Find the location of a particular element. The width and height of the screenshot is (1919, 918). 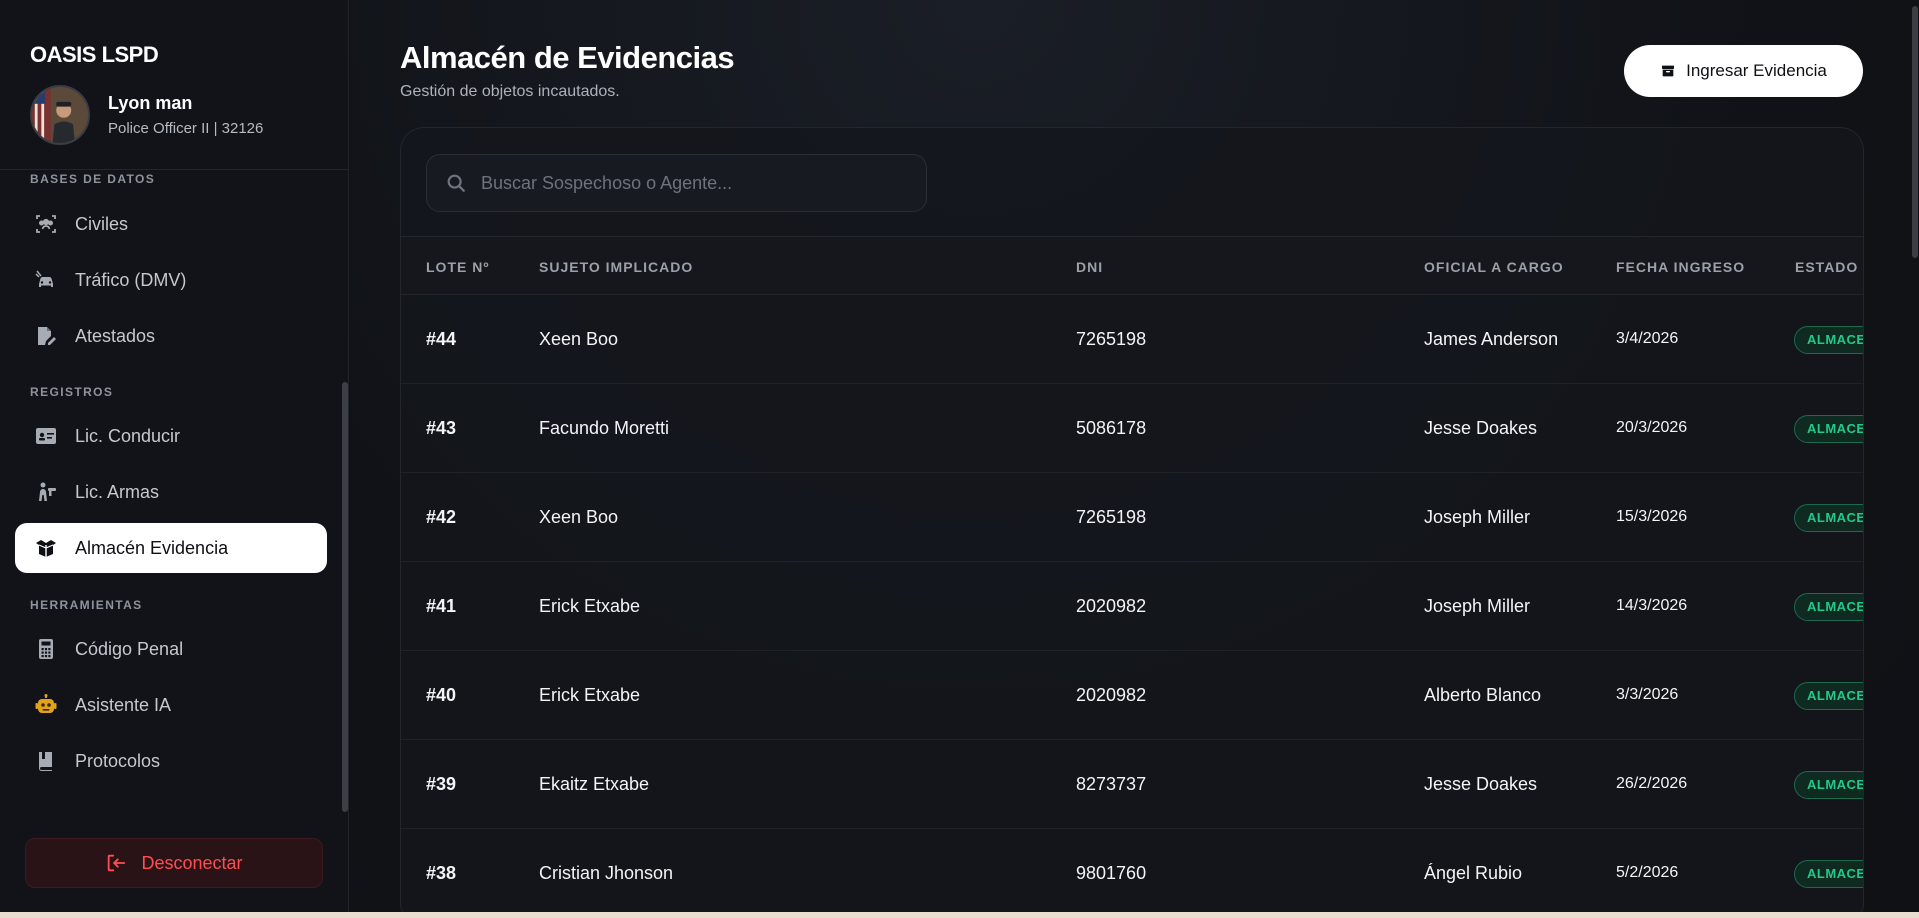

box-icon is located at coordinates (1668, 71).